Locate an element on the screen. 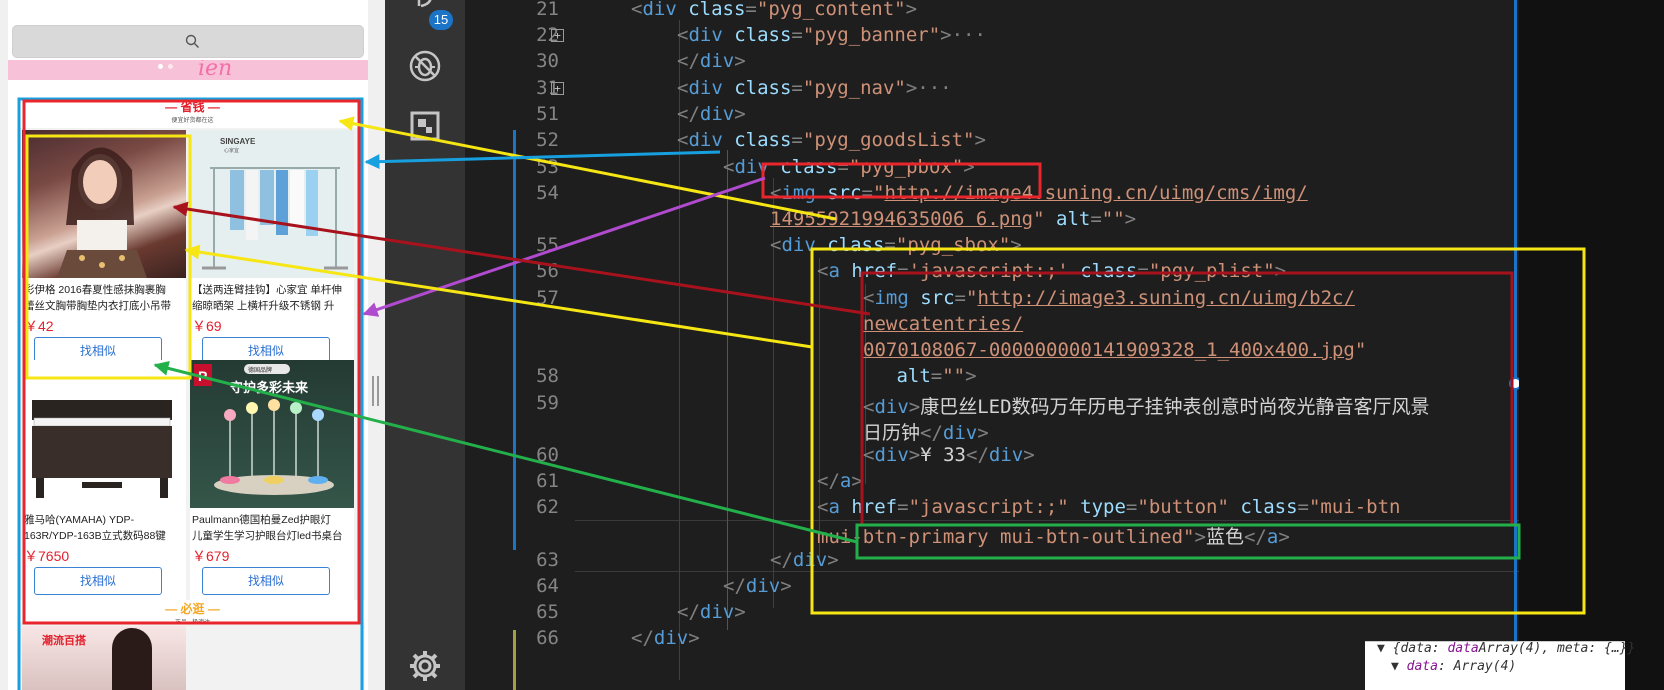  code-line: <div class="pyg_goodsList"> is located at coordinates (831, 140).